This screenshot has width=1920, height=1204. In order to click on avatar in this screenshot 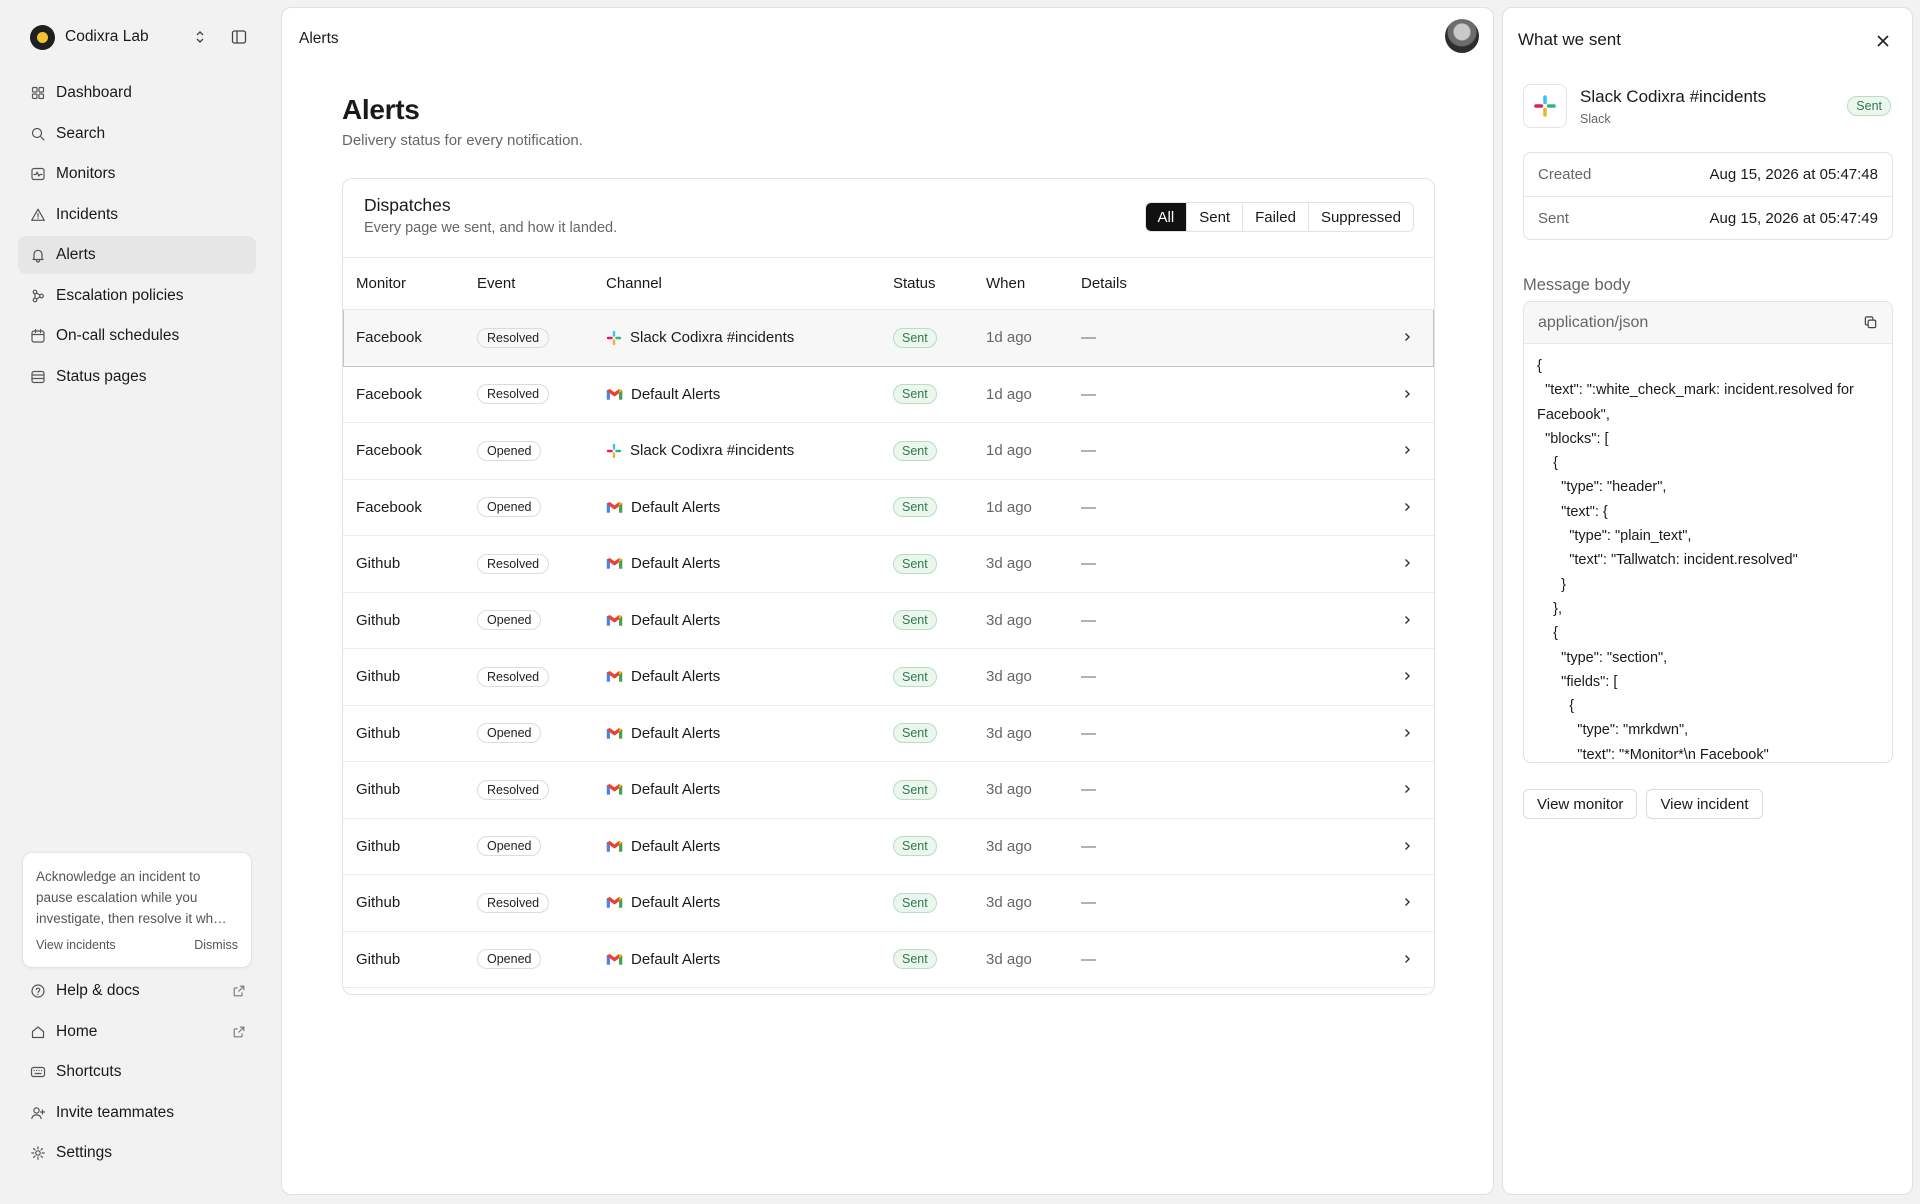, I will do `click(1462, 36)`.